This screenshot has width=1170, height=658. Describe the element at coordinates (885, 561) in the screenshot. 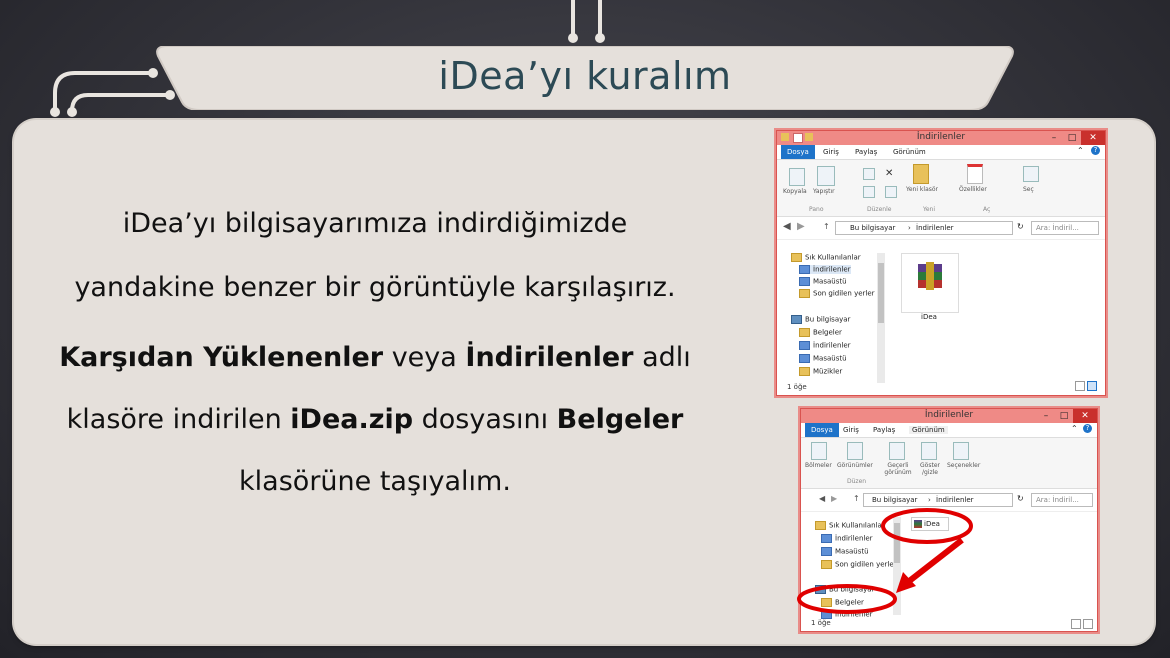

I see `drag-annotation` at that location.